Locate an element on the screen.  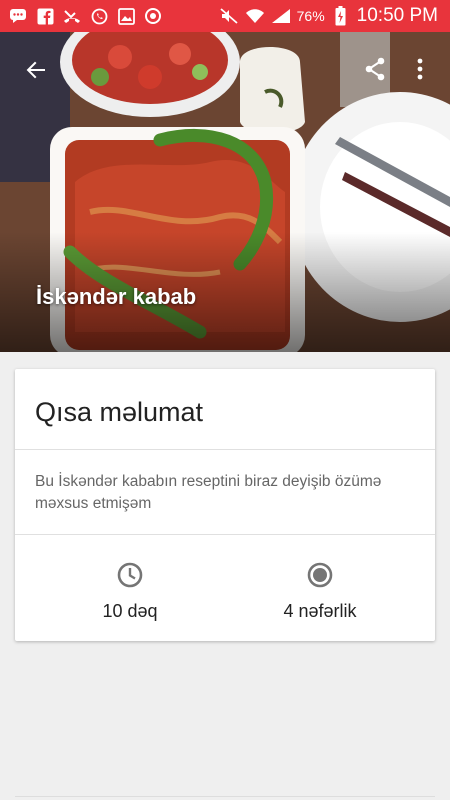
clock: 10:50 PM is located at coordinates (397, 15).